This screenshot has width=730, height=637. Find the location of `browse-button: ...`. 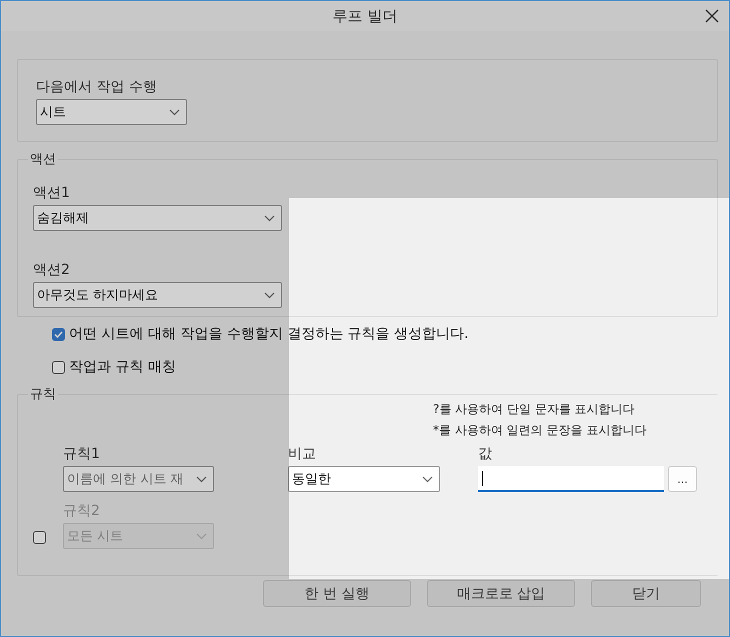

browse-button: ... is located at coordinates (682, 479).